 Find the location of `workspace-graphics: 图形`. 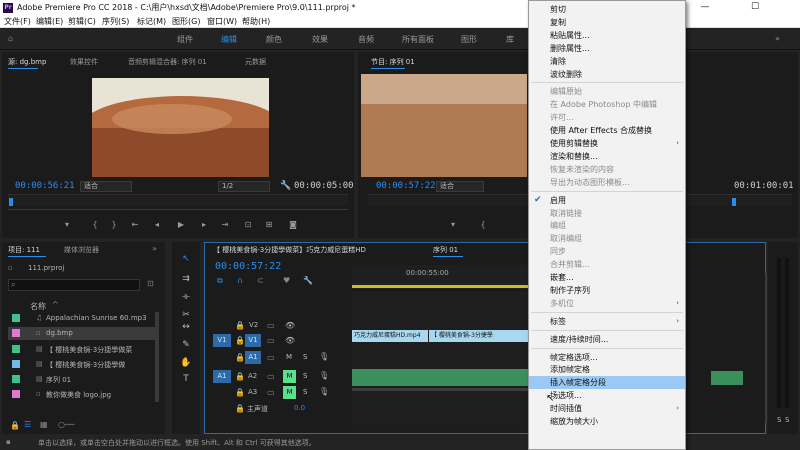

workspace-graphics: 图形 is located at coordinates (469, 39).